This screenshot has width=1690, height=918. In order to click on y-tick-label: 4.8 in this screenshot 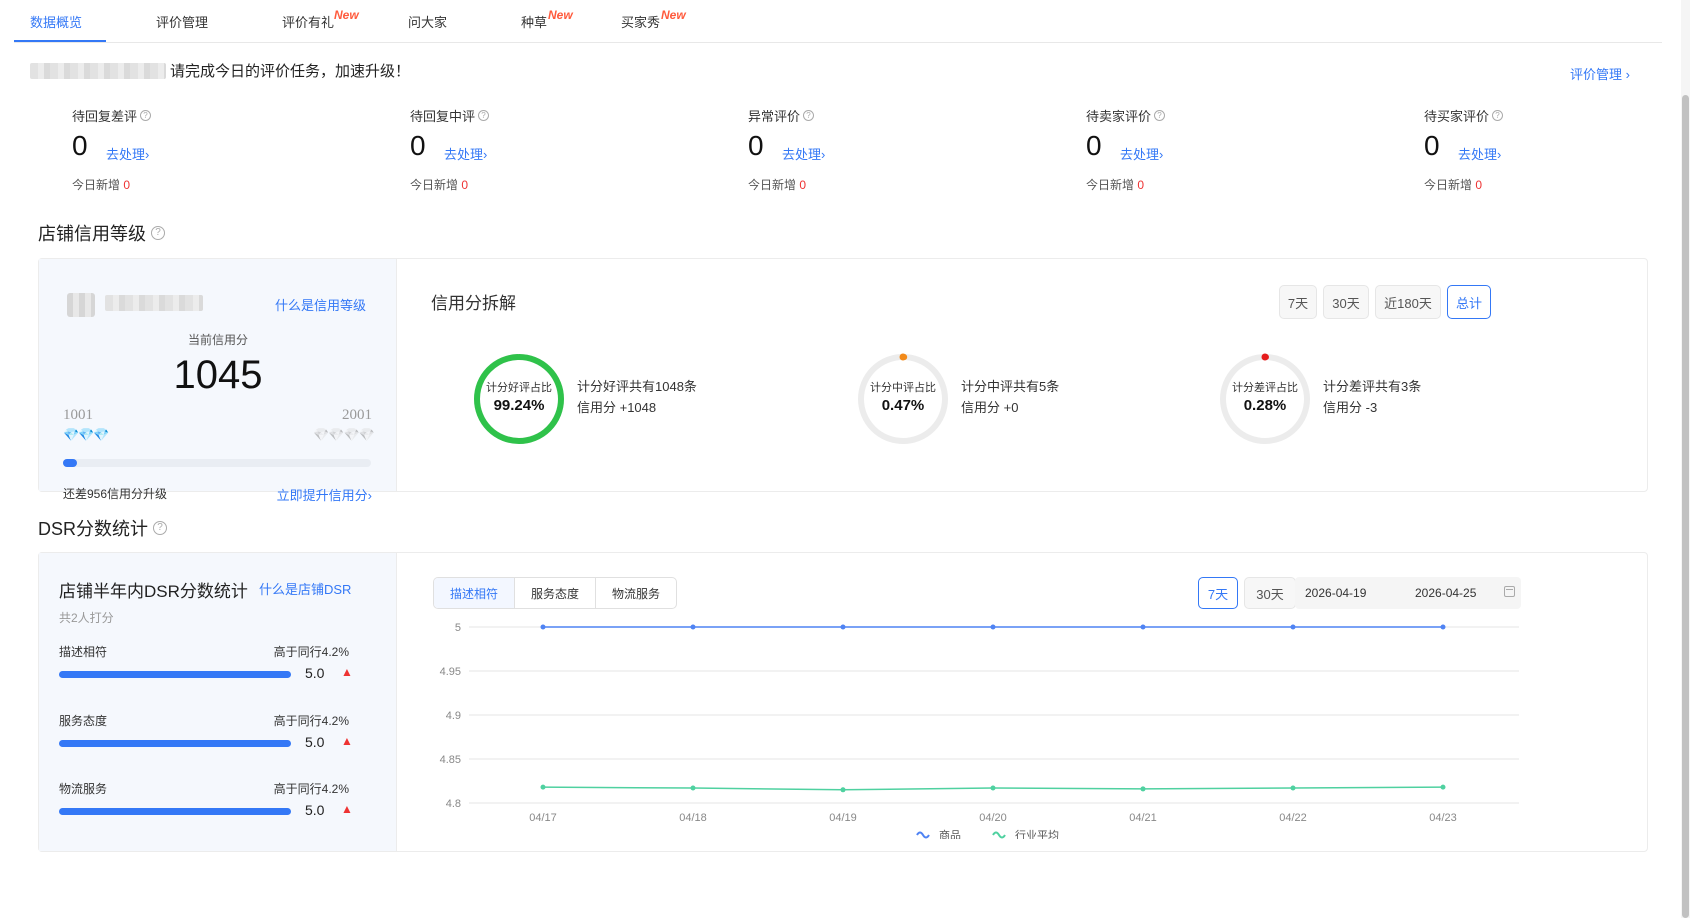, I will do `click(453, 804)`.